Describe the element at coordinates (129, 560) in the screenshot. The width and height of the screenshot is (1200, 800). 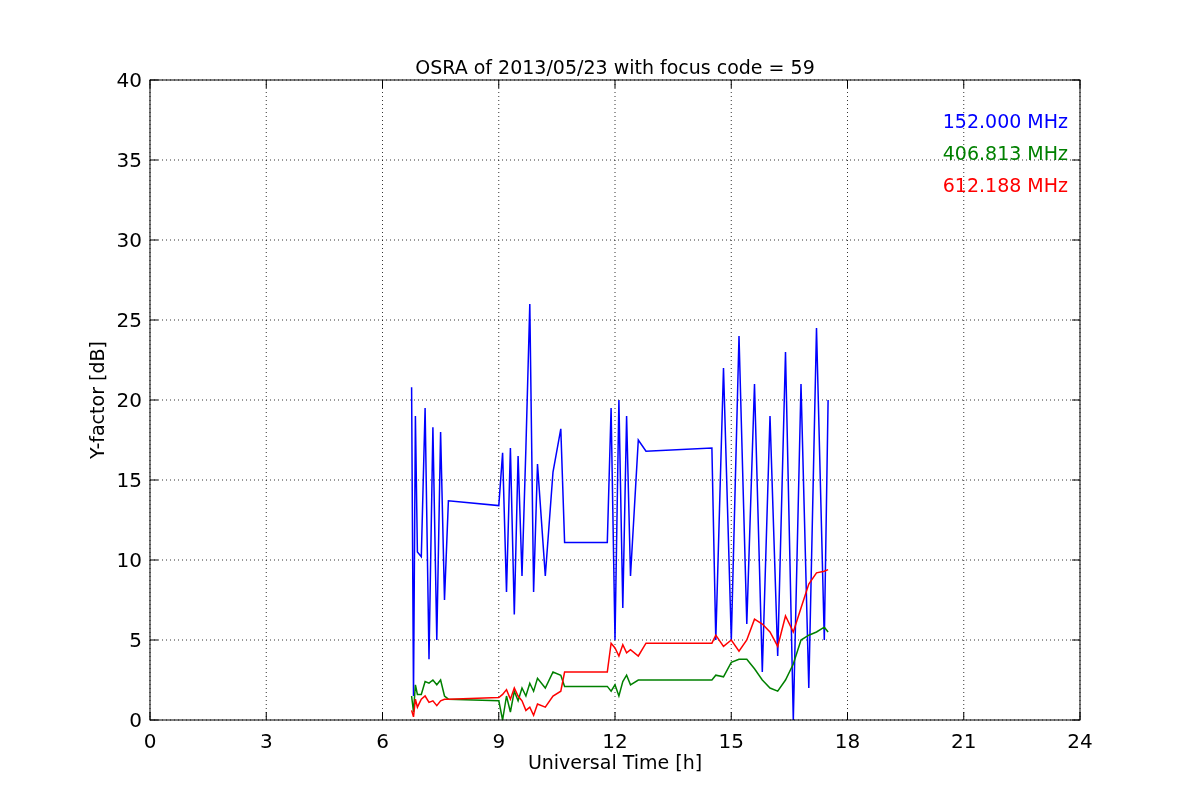
I see `tick-label: 10` at that location.